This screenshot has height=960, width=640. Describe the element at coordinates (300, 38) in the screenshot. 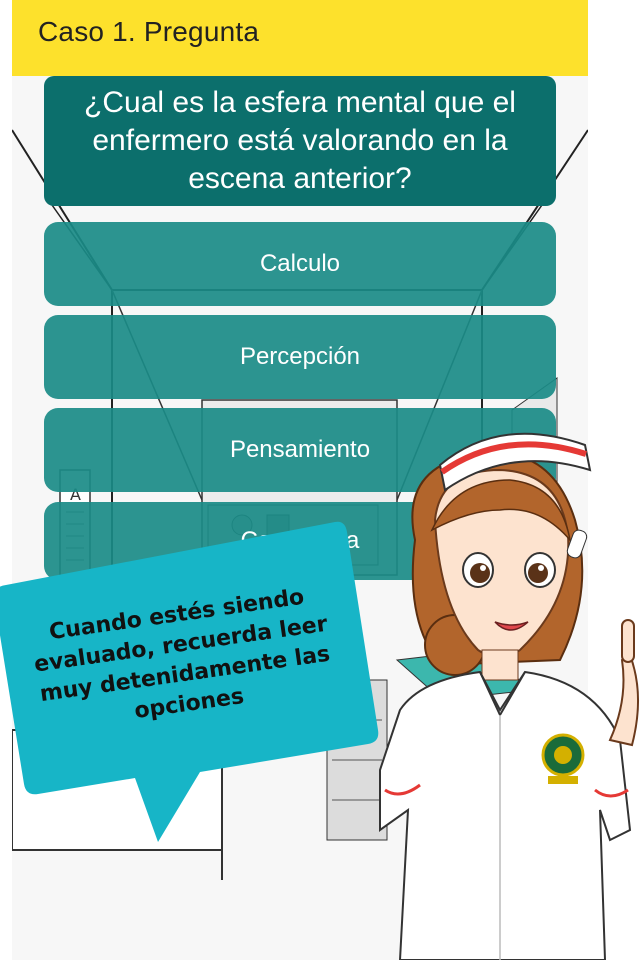

I see `header-bar: Caso 1. Pregunta` at that location.